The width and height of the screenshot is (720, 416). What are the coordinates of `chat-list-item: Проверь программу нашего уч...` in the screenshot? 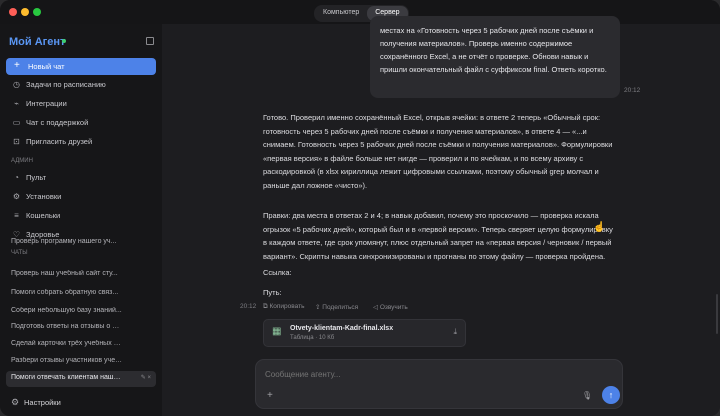 It's located at (81, 244).